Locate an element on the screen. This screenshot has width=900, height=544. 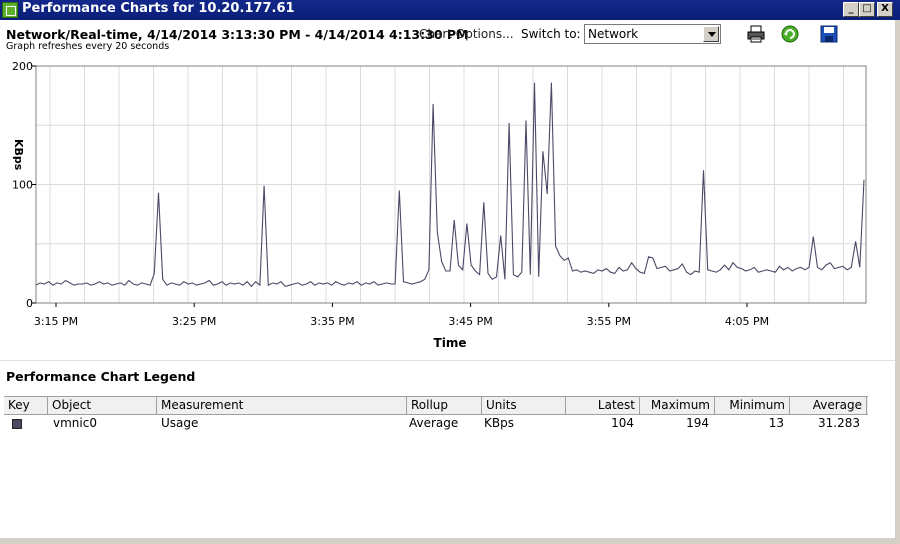
window-frame-bottom is located at coordinates (450, 541).